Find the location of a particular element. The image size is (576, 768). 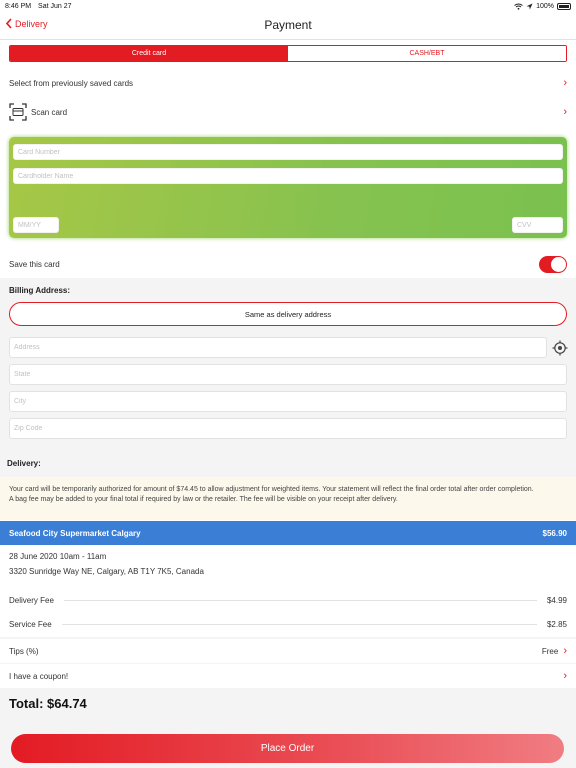

delivery-label: Delivery: is located at coordinates (24, 463).